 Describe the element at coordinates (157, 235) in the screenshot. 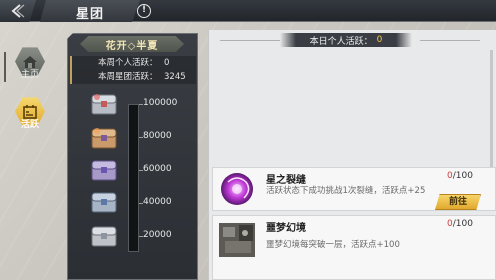

I see `milestone-value: 20000` at that location.